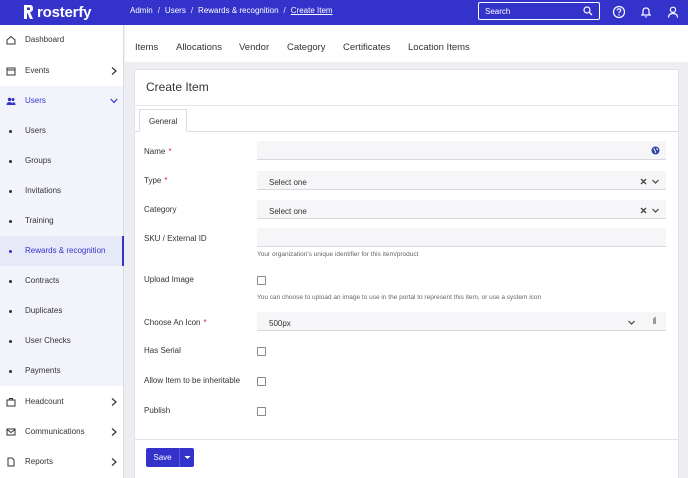 Image resolution: width=688 pixels, height=478 pixels. Describe the element at coordinates (11, 101) in the screenshot. I see `users-icon` at that location.